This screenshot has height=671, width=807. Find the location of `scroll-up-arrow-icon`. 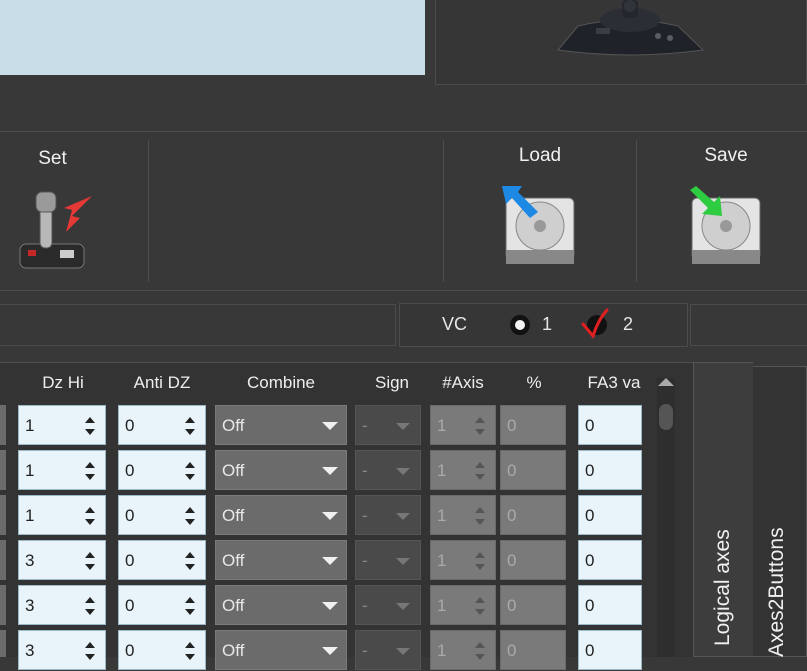

scroll-up-arrow-icon is located at coordinates (666, 382).